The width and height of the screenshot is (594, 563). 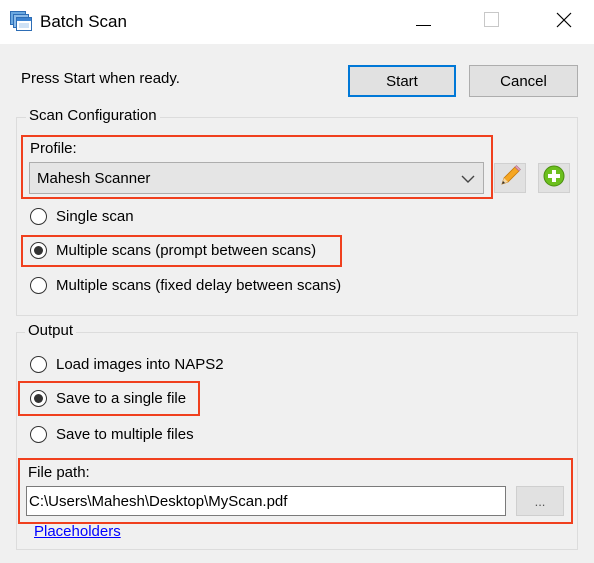 I want to click on green-plus-icon, so click(x=554, y=178).